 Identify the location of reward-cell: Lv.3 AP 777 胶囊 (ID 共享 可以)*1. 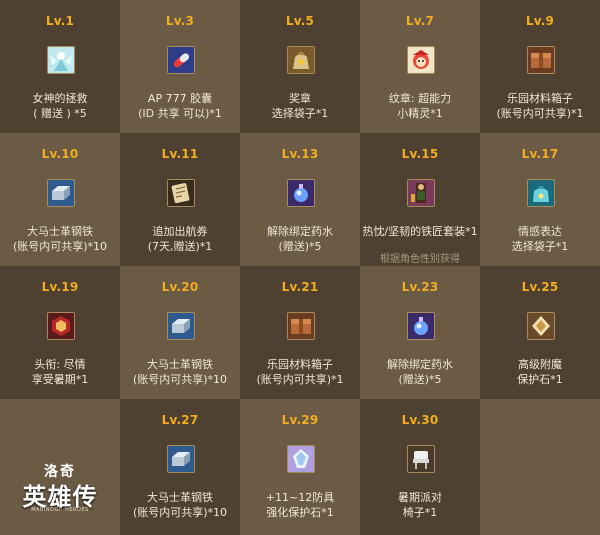
(180, 66).